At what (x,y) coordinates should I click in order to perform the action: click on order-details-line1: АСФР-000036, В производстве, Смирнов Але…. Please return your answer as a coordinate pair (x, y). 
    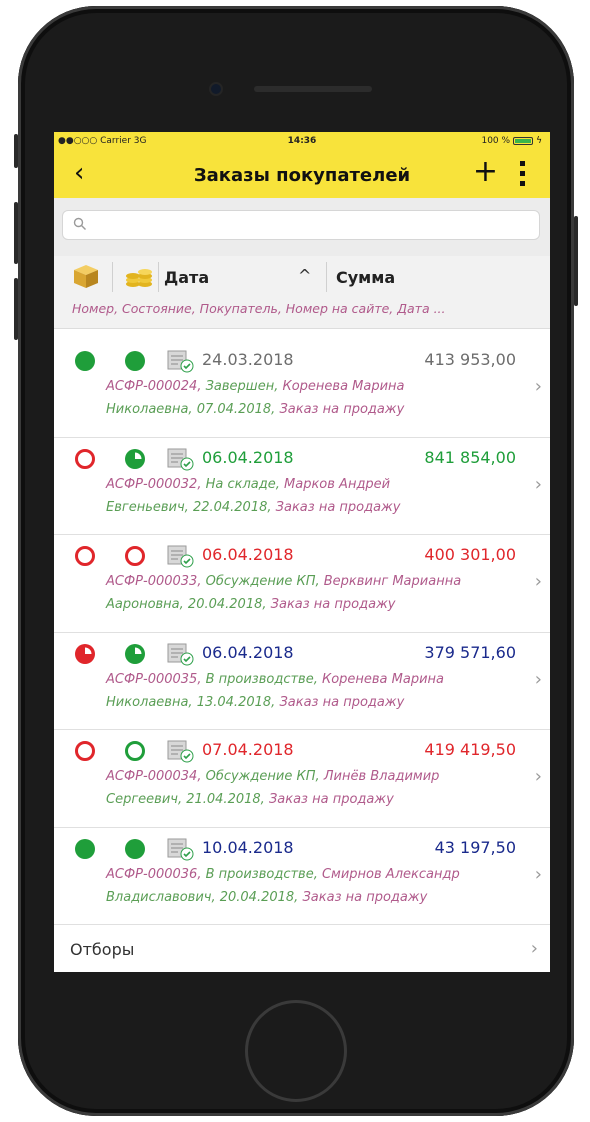
    Looking at the image, I should click on (283, 874).